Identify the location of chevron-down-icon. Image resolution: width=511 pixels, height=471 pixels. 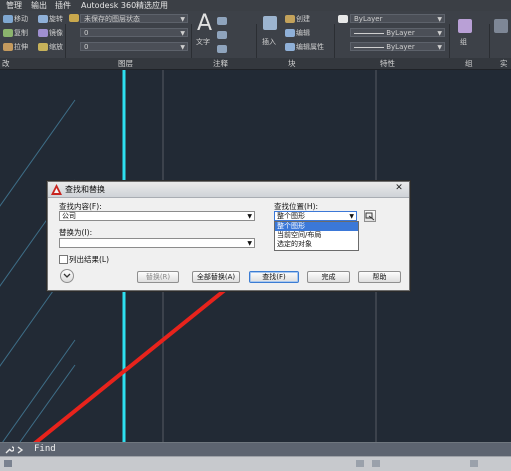
(67, 275).